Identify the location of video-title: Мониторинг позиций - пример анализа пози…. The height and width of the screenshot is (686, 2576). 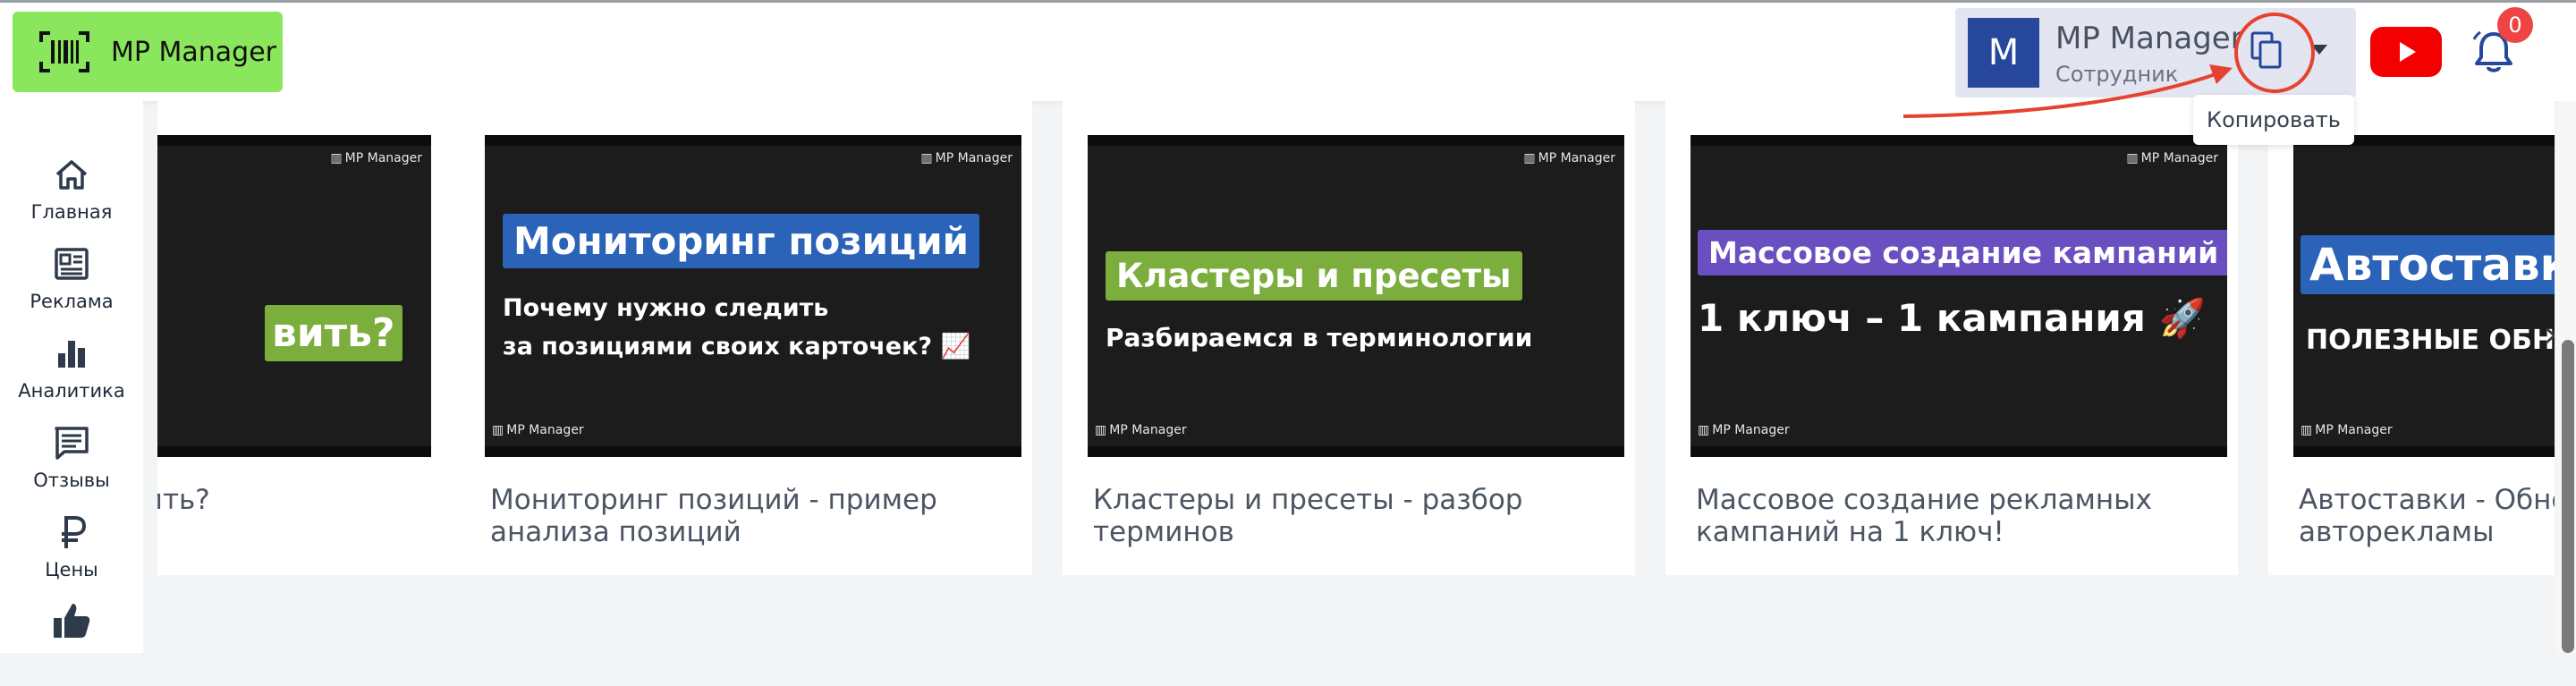
(740, 516).